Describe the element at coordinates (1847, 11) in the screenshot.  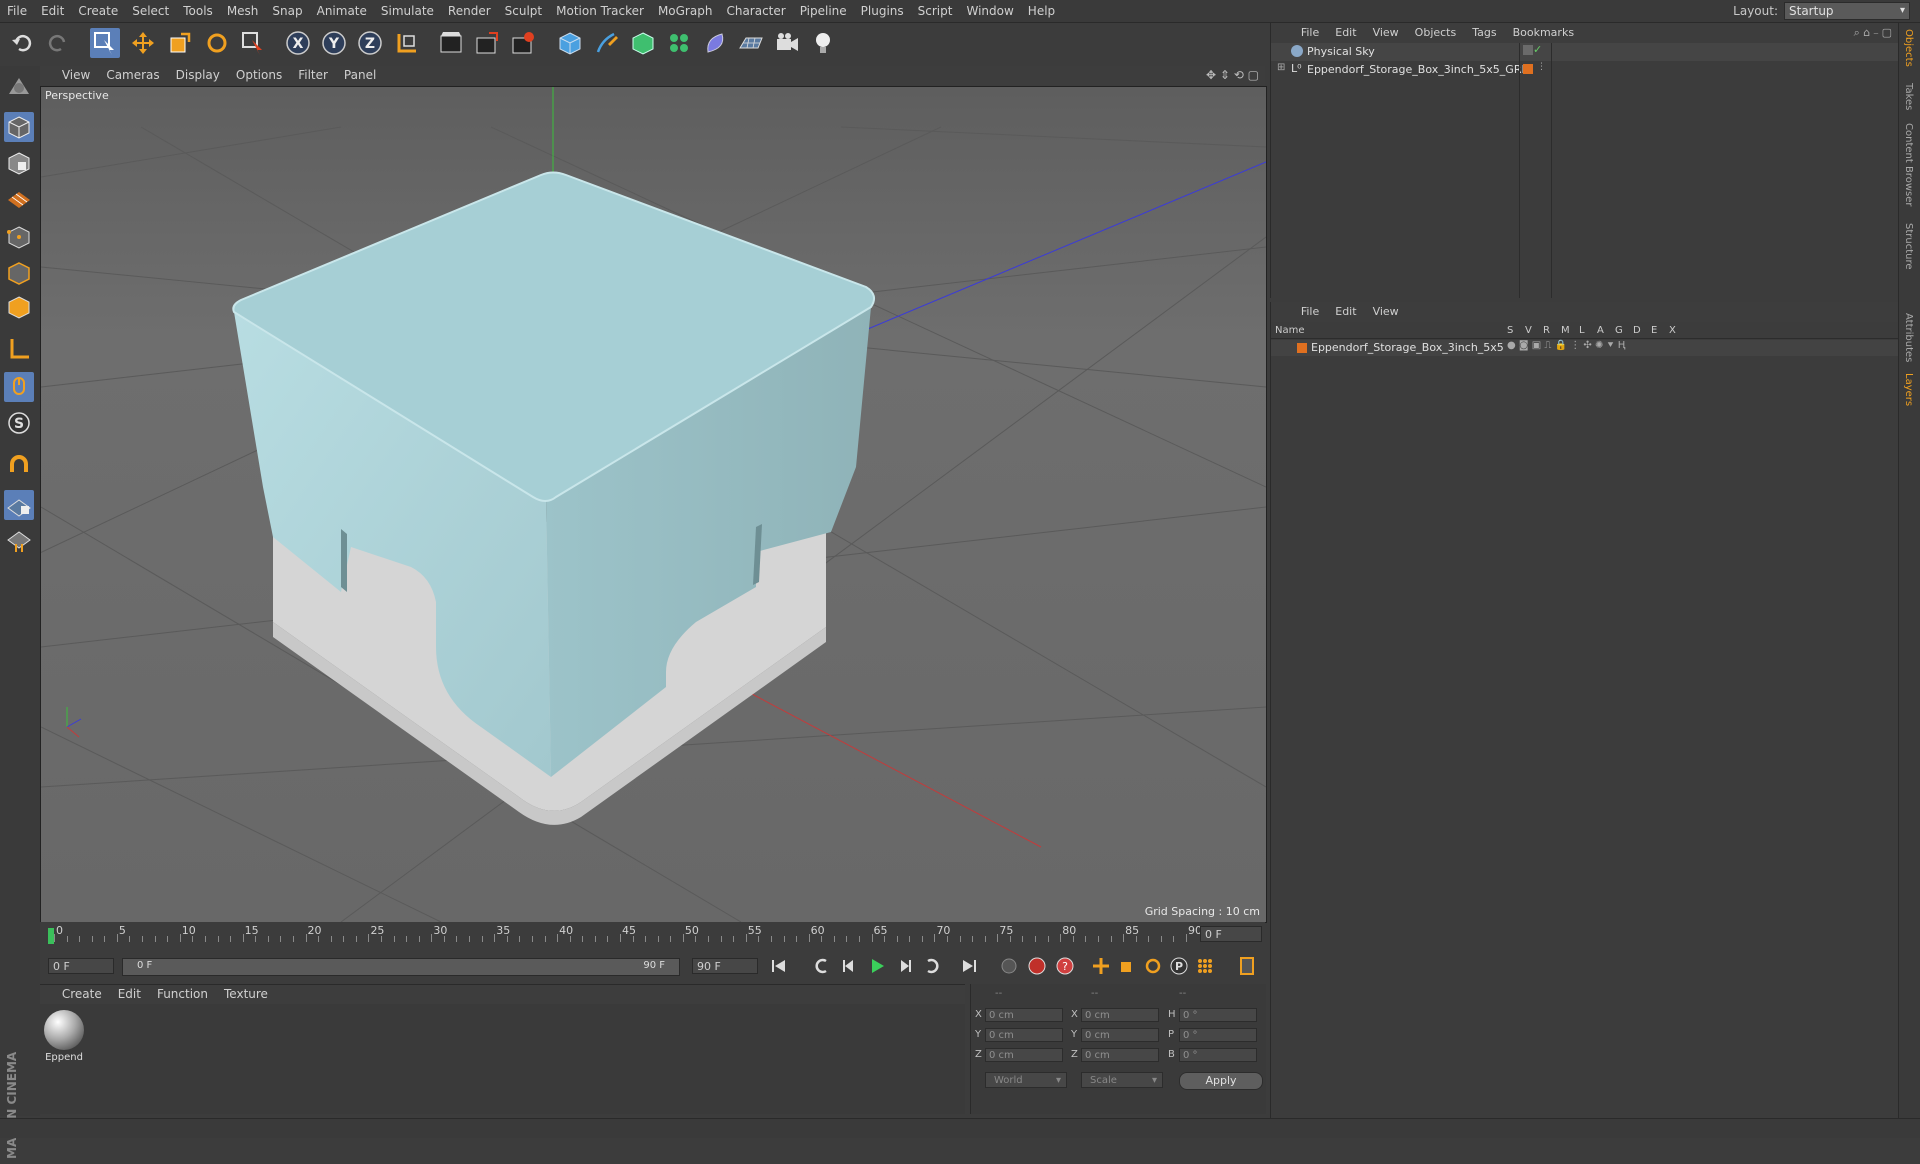
I see `layout-dropdown: Startup` at that location.